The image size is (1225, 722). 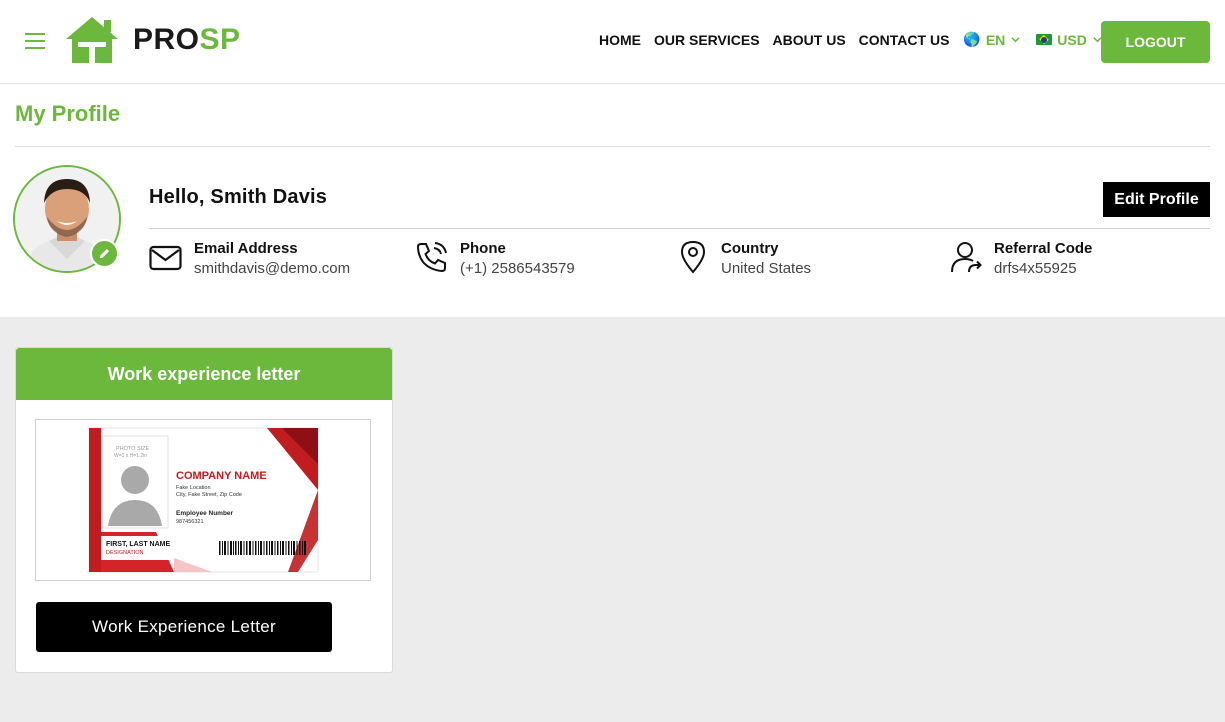 I want to click on user-share-icon, so click(x=966, y=257).